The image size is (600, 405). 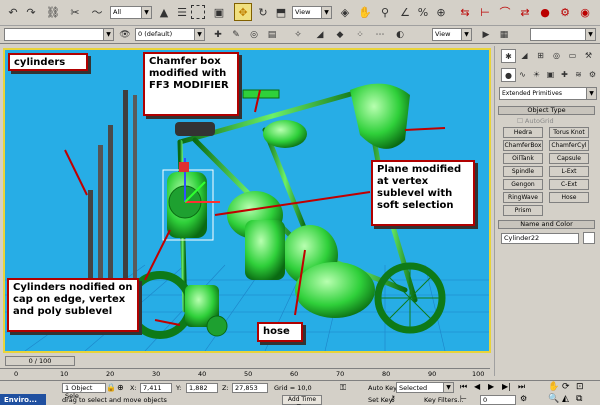 I want to click on front-wheel, so click(x=160, y=305).